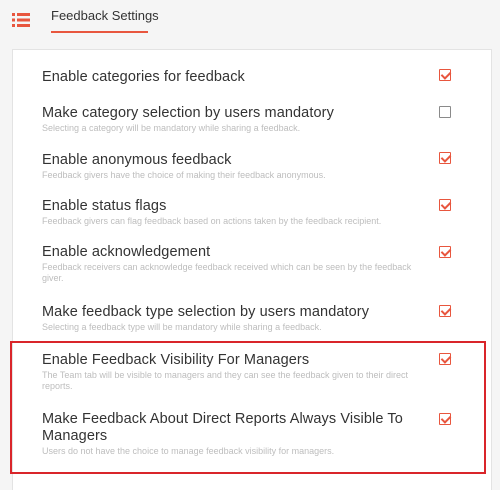 This screenshot has width=500, height=490. Describe the element at coordinates (252, 77) in the screenshot. I see `setting-row-enable-categories: Enable categories for feedback` at that location.